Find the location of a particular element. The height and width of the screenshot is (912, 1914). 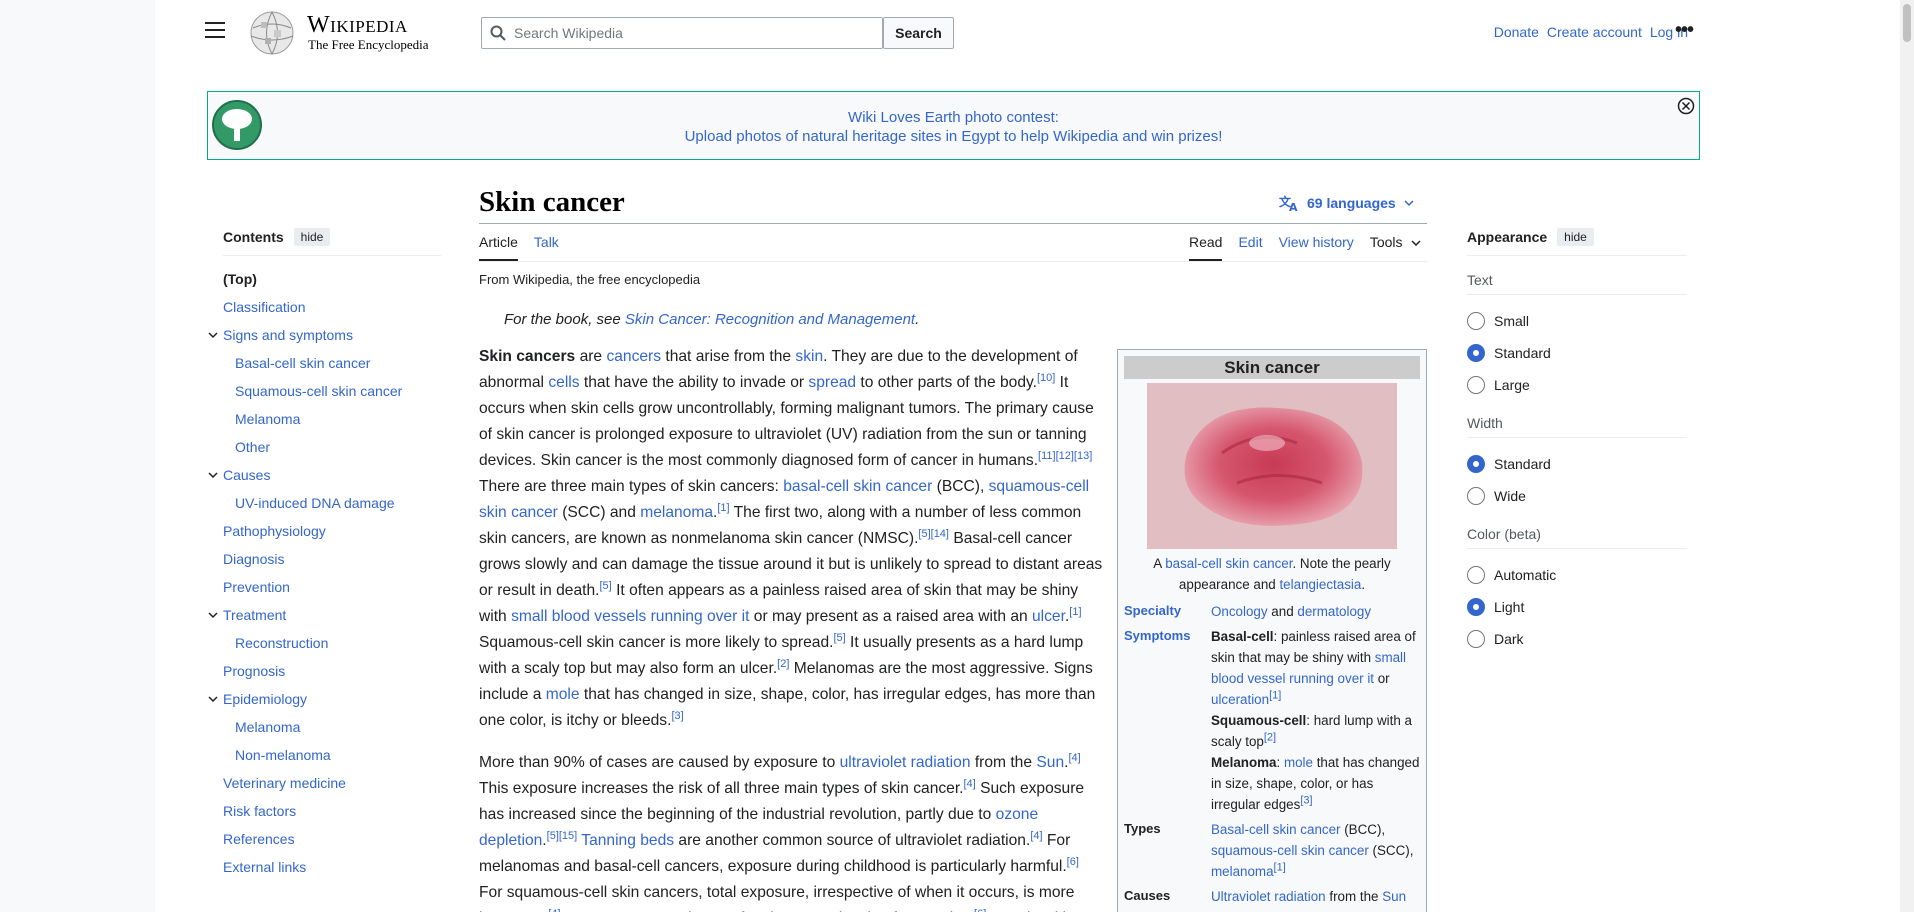

toc-item: Pathophysiology is located at coordinates (332, 536).